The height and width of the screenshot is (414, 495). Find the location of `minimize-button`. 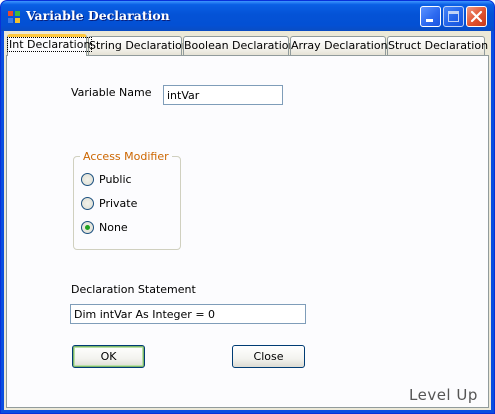

minimize-button is located at coordinates (430, 16).